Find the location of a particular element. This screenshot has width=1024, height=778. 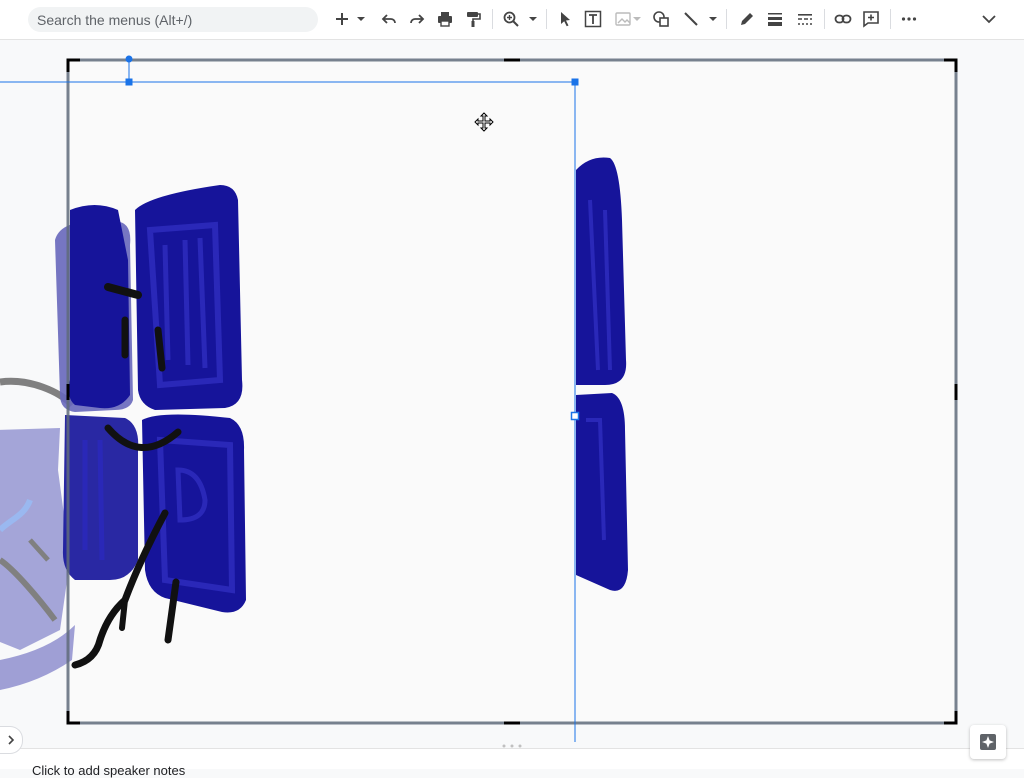

chevron-right-icon is located at coordinates (11, 740).